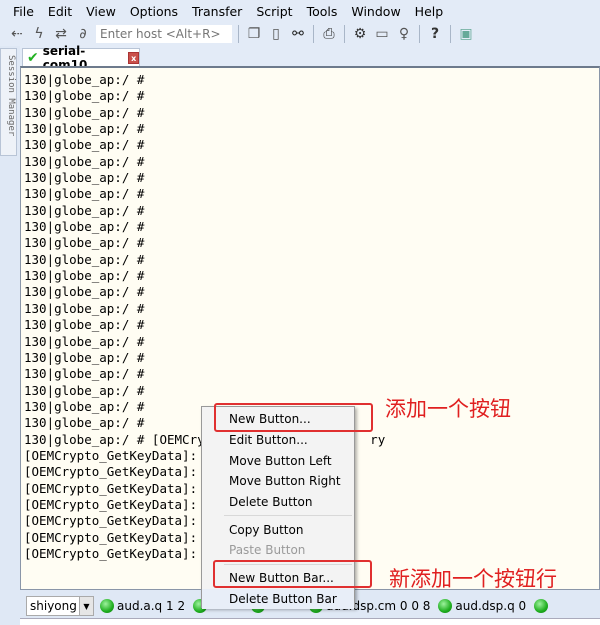 Image resolution: width=600 pixels, height=625 pixels. What do you see at coordinates (329, 34) in the screenshot?
I see `print-icon: ⎙` at bounding box center [329, 34].